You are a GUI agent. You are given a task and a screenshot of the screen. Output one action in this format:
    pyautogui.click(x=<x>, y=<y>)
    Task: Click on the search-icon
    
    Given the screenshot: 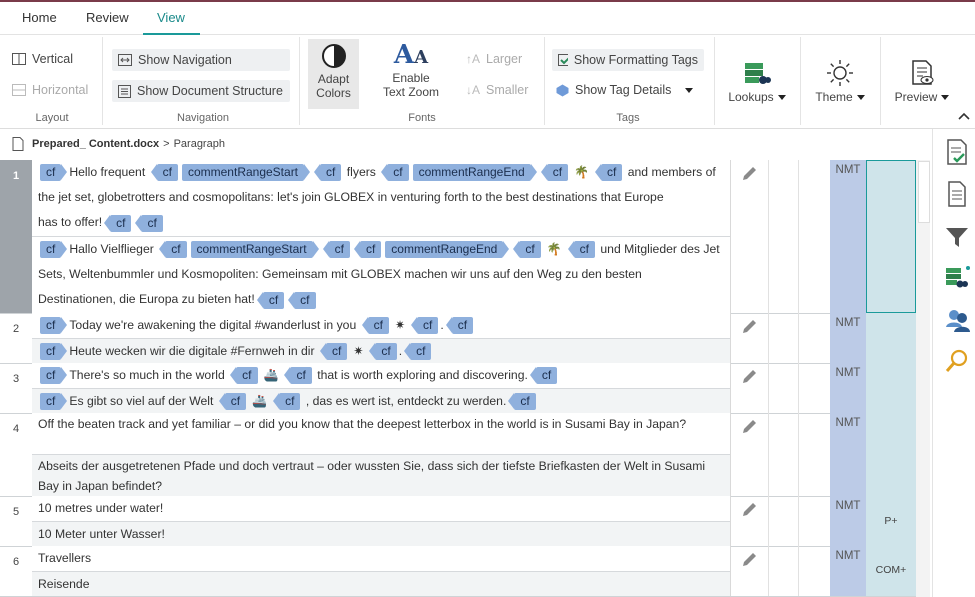 What is the action you would take?
    pyautogui.click(x=957, y=361)
    